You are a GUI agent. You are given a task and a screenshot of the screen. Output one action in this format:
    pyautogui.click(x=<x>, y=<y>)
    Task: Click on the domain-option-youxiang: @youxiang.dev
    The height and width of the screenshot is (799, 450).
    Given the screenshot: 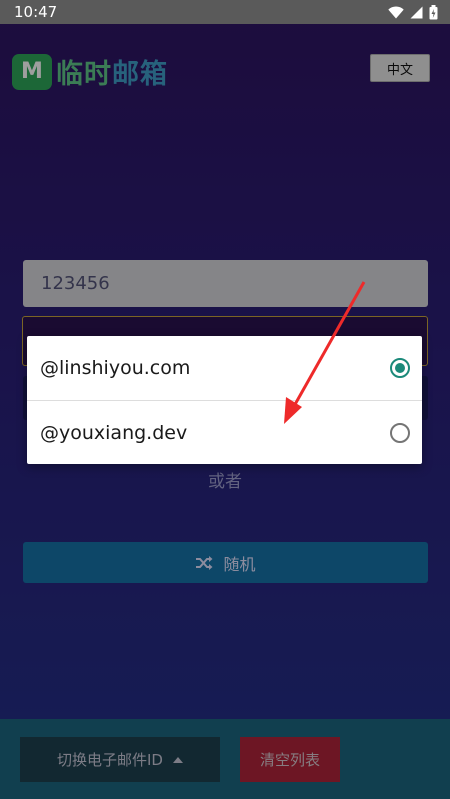 What is the action you would take?
    pyautogui.click(x=224, y=432)
    